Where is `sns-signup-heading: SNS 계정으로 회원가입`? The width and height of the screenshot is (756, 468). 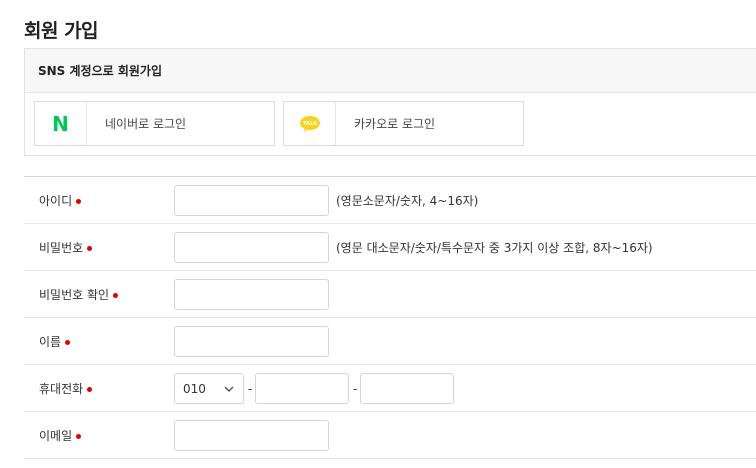 sns-signup-heading: SNS 계정으로 회원가입 is located at coordinates (100, 71).